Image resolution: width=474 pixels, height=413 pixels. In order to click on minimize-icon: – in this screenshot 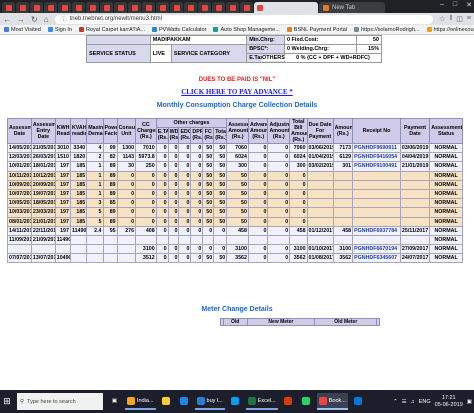, I will do `click(442, 5)`.